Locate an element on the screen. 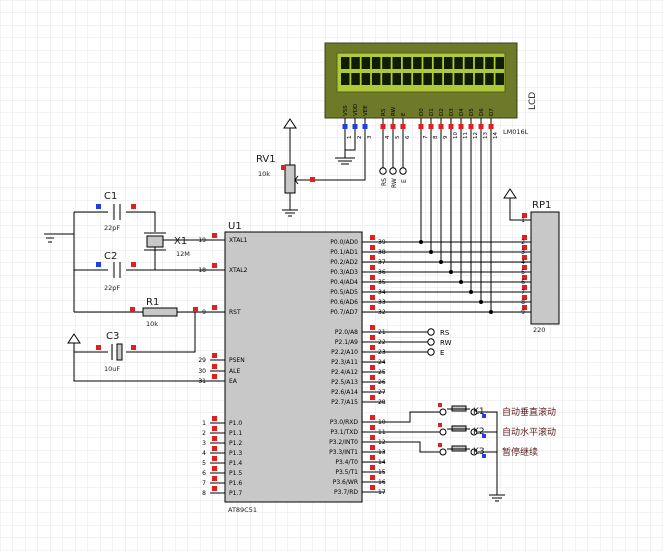 The image size is (663, 551). r1-value-label: 10k is located at coordinates (152, 324).